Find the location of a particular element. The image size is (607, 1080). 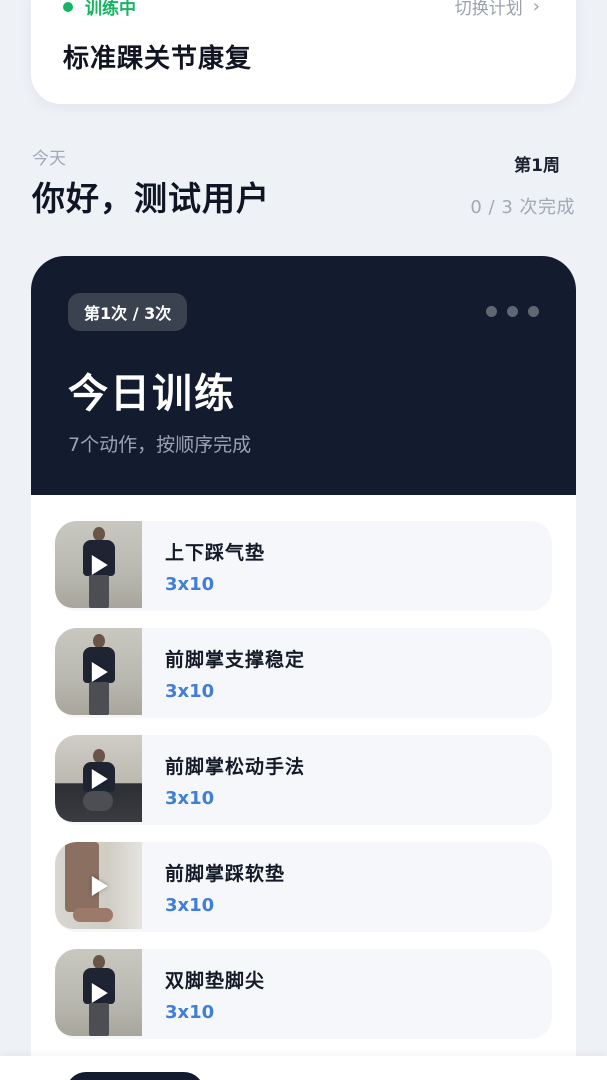

exercise-item: 前脚掌松动手法 3x10 is located at coordinates (303, 780).